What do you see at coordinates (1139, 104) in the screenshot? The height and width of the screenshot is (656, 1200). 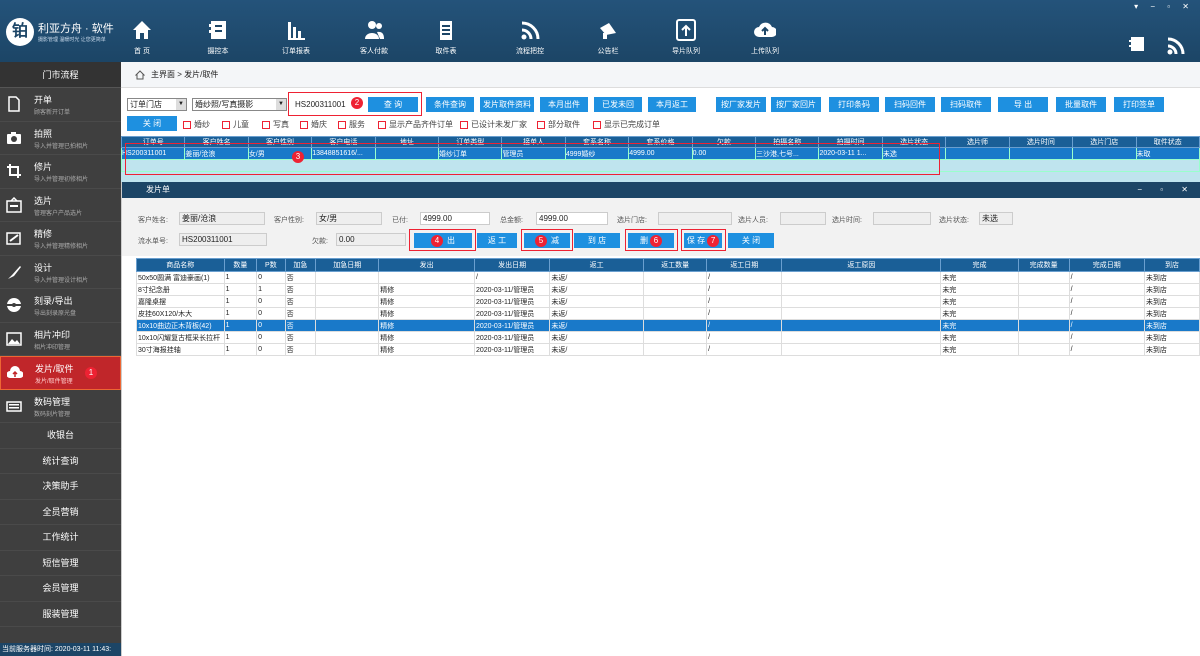 I see `print-sign-button: 打印签单` at bounding box center [1139, 104].